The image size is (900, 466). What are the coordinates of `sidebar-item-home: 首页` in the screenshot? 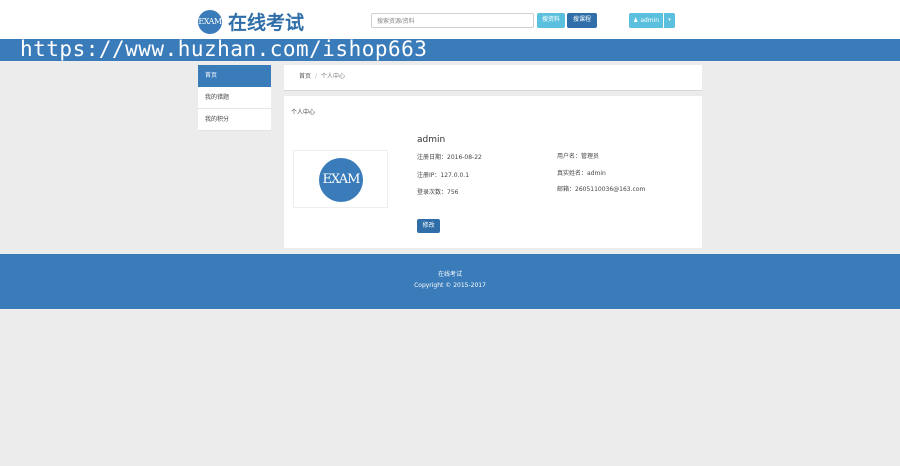 It's located at (234, 76).